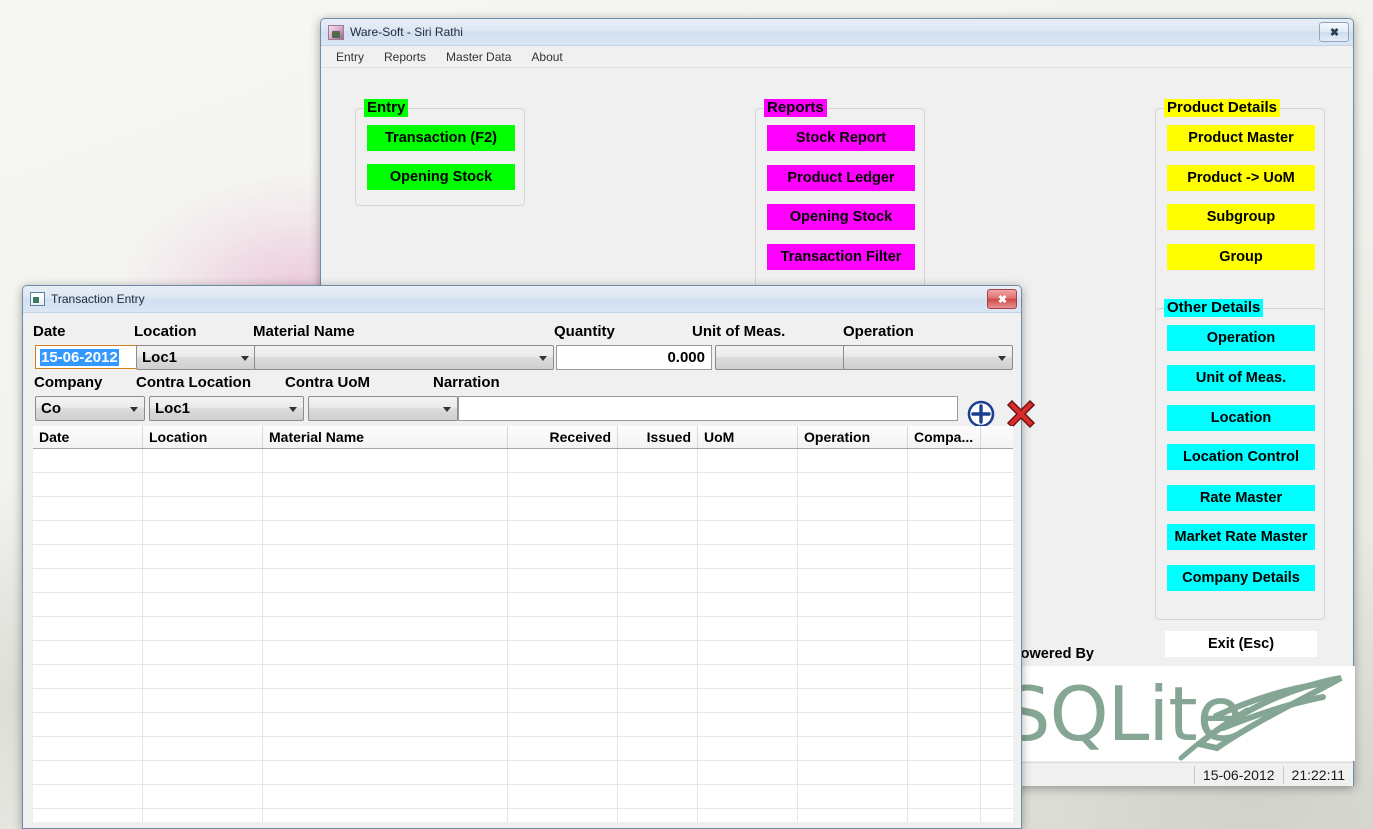 This screenshot has height=829, width=1373. Describe the element at coordinates (87, 357) in the screenshot. I see `date-input: 15-06-2012` at that location.